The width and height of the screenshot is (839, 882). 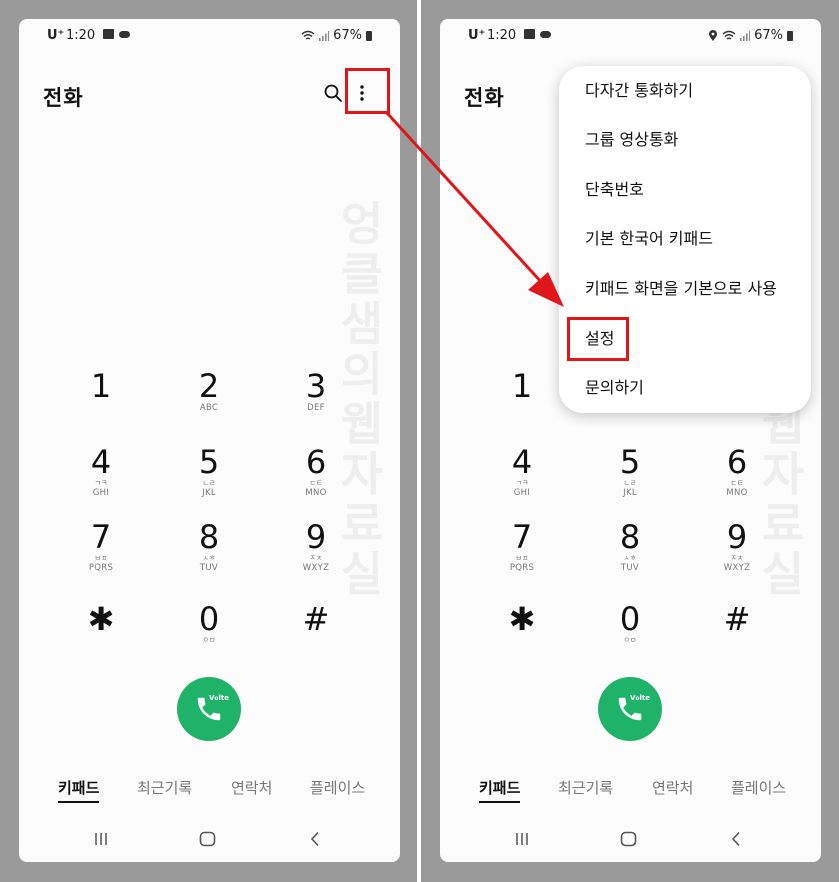 What do you see at coordinates (209, 386) in the screenshot?
I see `key-digit: 2` at bounding box center [209, 386].